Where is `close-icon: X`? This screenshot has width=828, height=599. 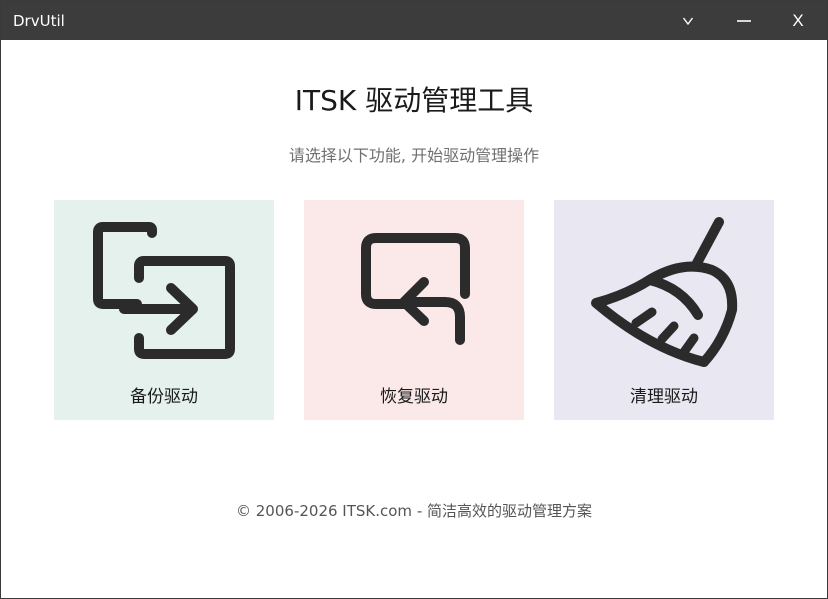 close-icon: X is located at coordinates (798, 20).